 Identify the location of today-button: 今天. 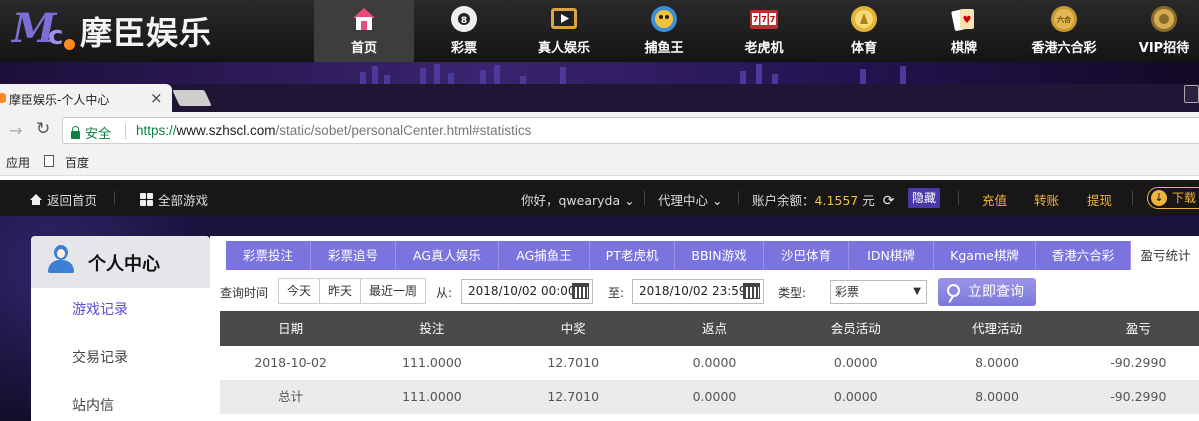
(300, 291).